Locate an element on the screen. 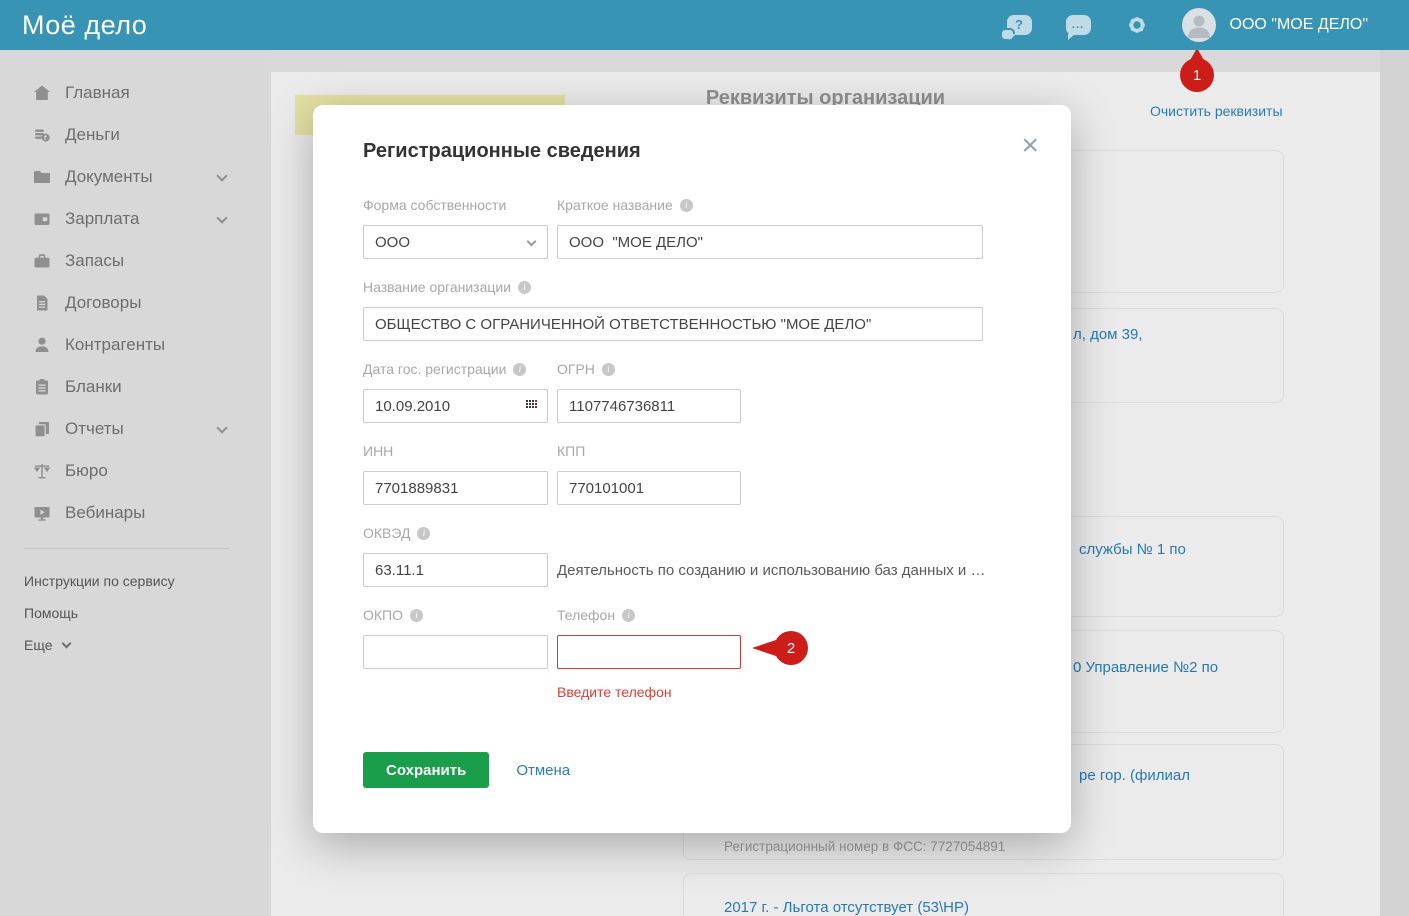 The width and height of the screenshot is (1409, 916). scales-icon is located at coordinates (42, 471).